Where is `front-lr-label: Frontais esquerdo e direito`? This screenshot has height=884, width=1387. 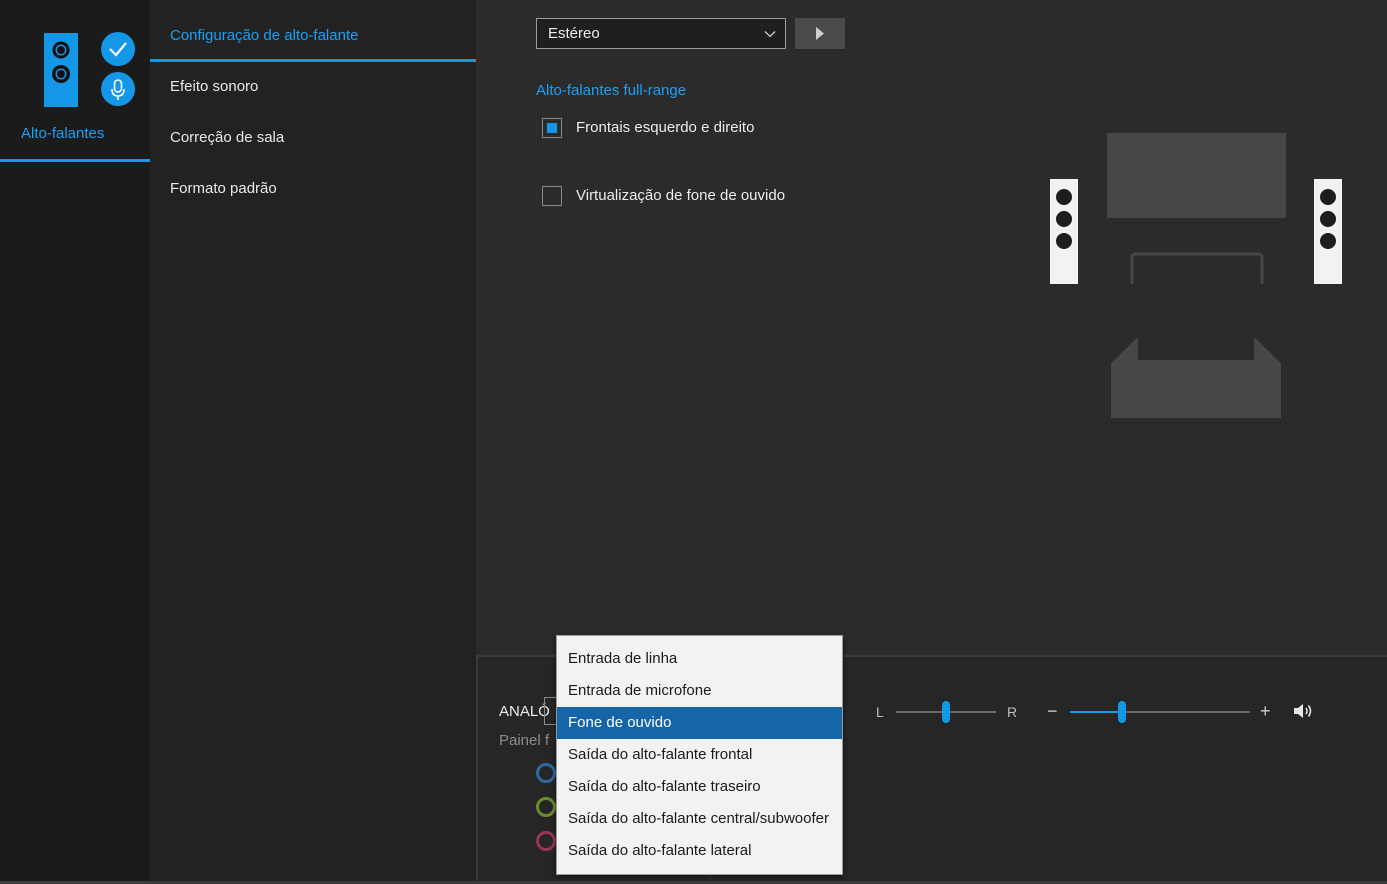
front-lr-label: Frontais esquerdo e direito is located at coordinates (665, 127).